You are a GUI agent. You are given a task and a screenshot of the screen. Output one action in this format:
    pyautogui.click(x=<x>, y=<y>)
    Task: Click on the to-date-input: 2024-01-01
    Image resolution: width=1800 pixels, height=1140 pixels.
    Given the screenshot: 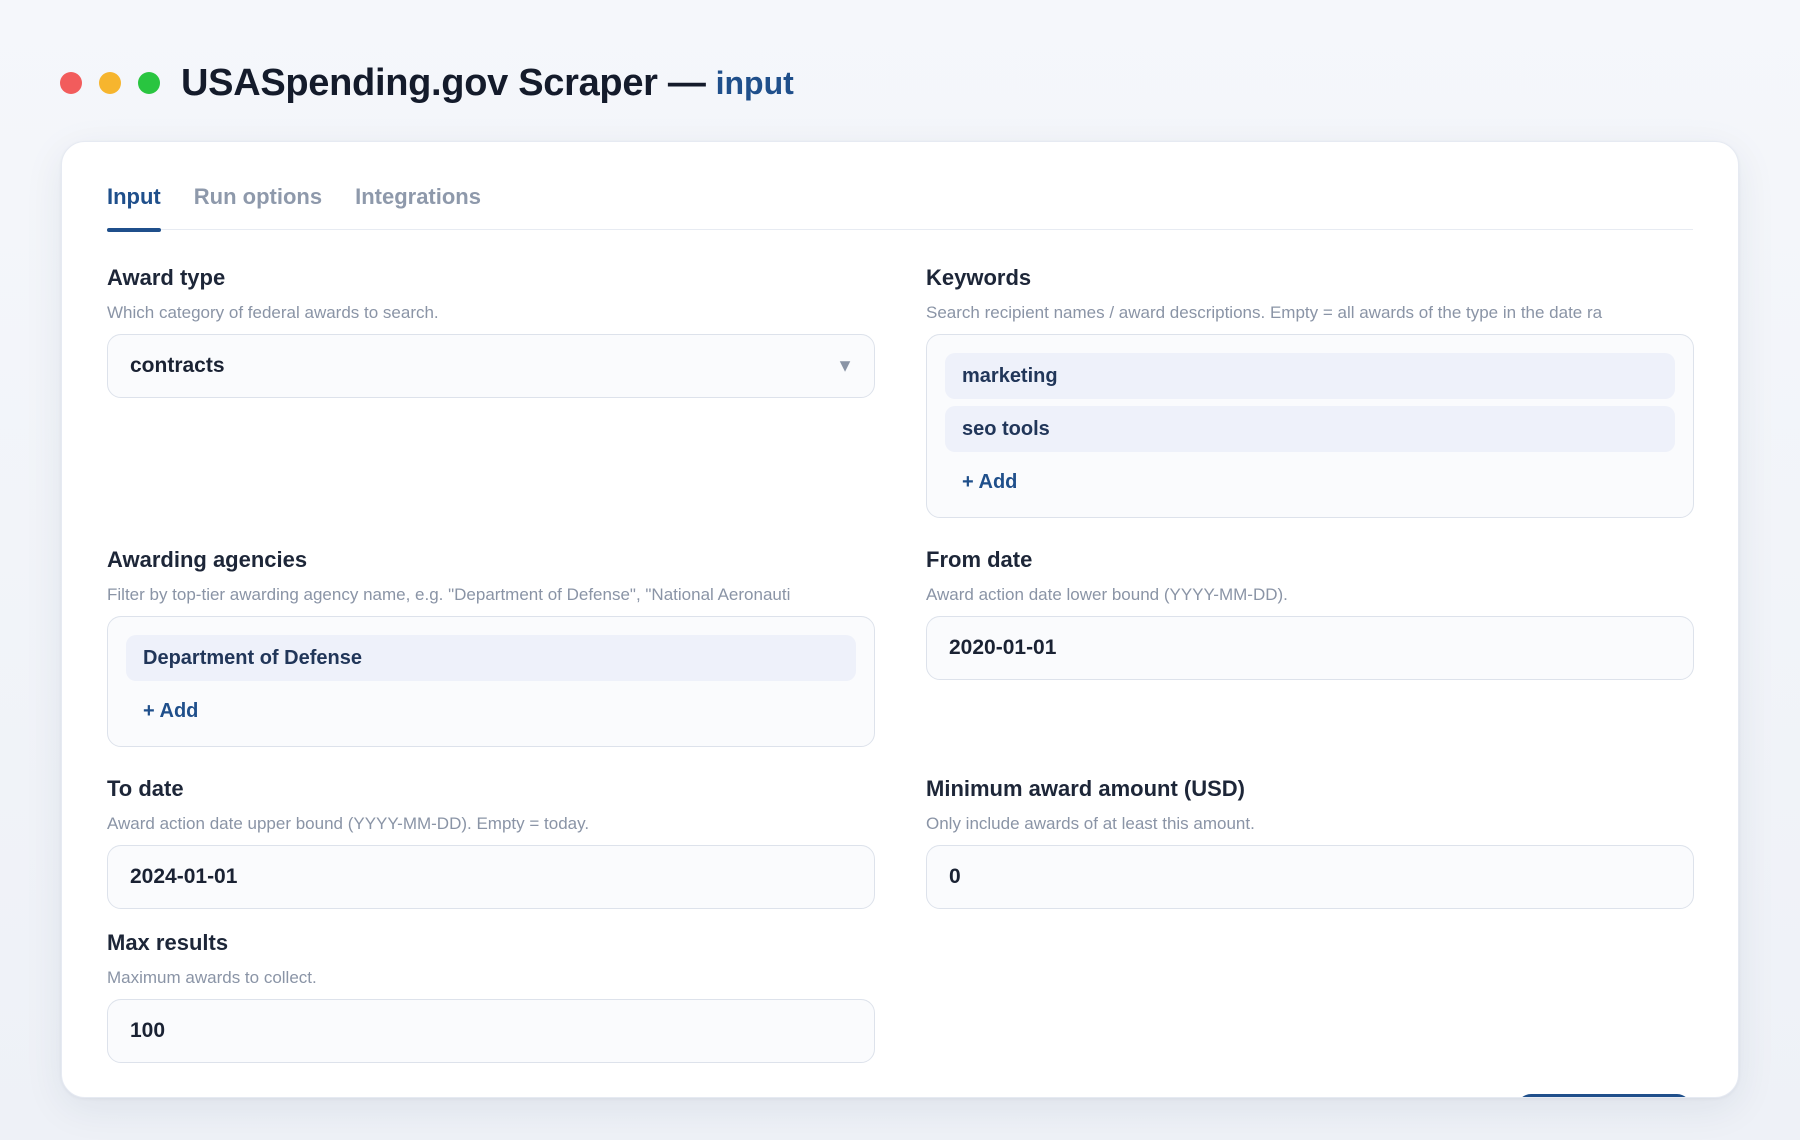 What is the action you would take?
    pyautogui.click(x=491, y=877)
    